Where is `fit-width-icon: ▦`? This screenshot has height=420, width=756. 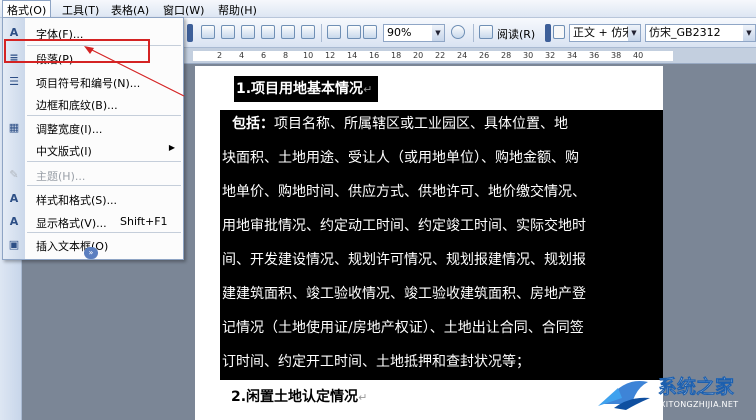
fit-width-icon: ▦ is located at coordinates (14, 127).